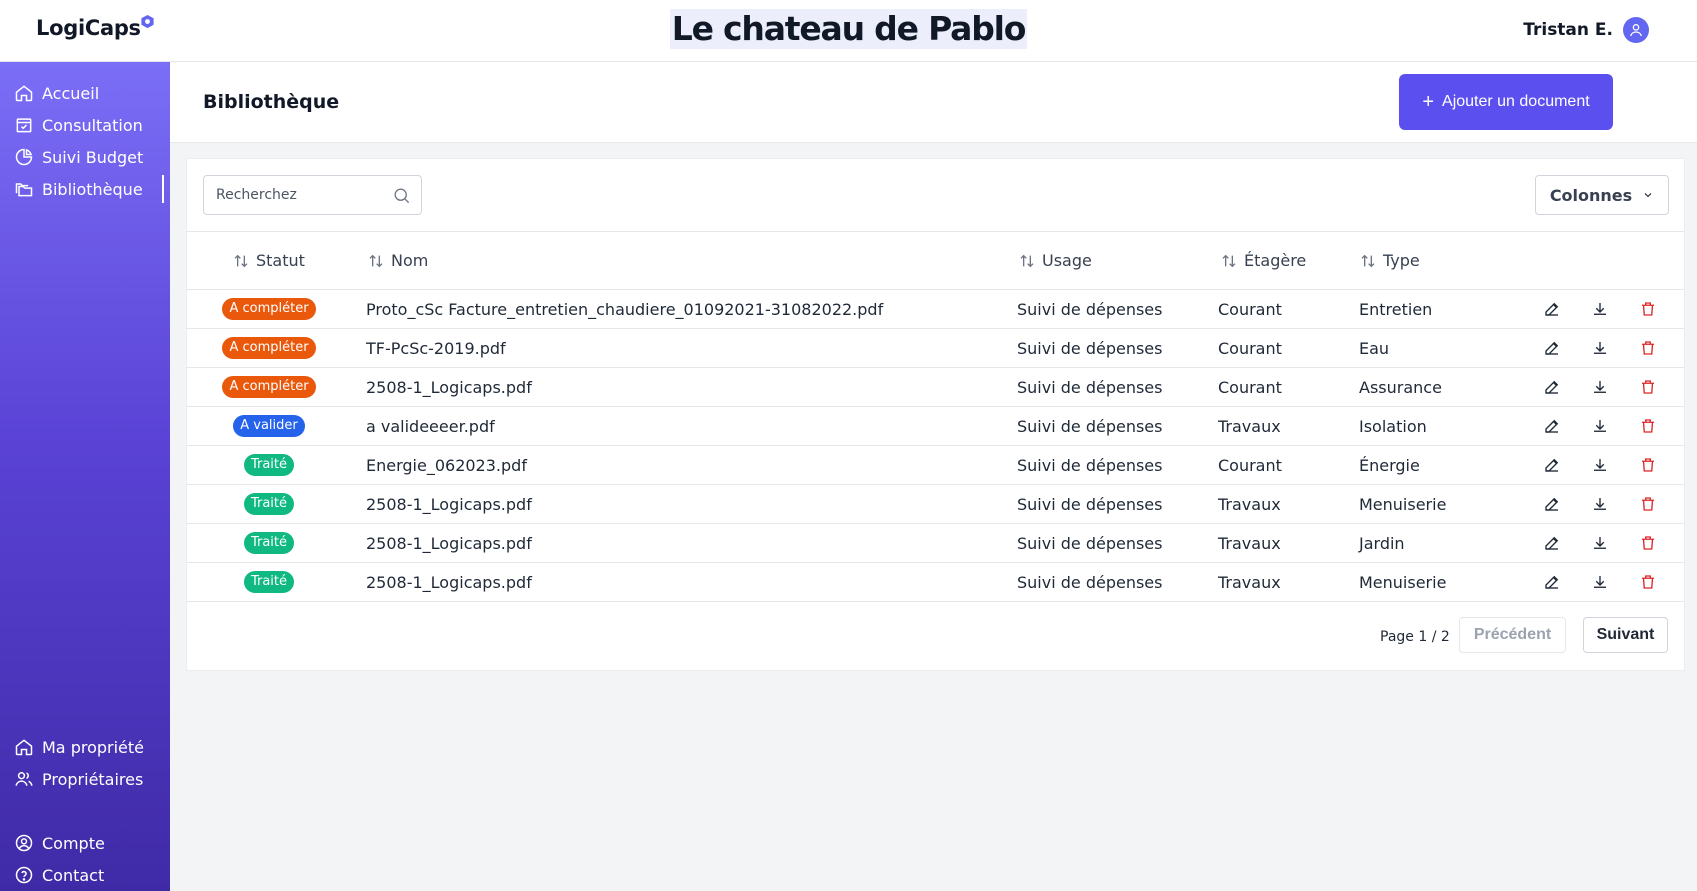  I want to click on column-header-label: Statut, so click(280, 260).